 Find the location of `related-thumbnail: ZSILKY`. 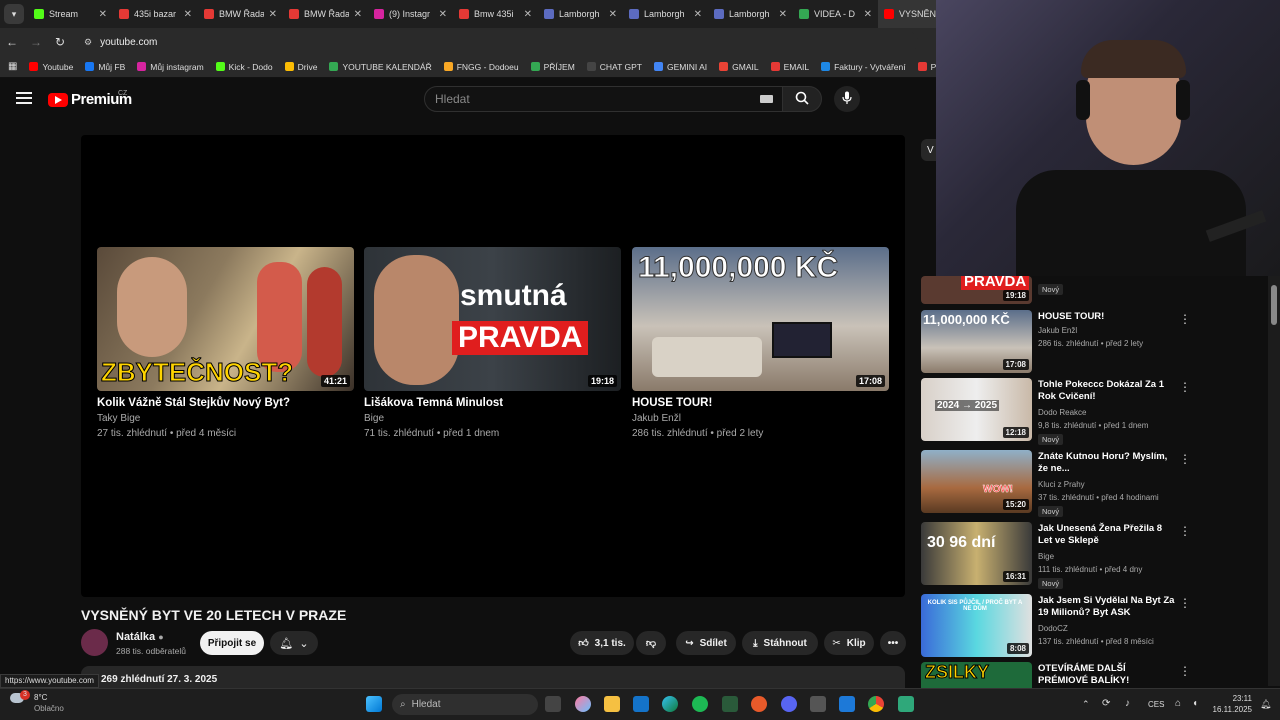

related-thumbnail: ZSILKY is located at coordinates (976, 675).